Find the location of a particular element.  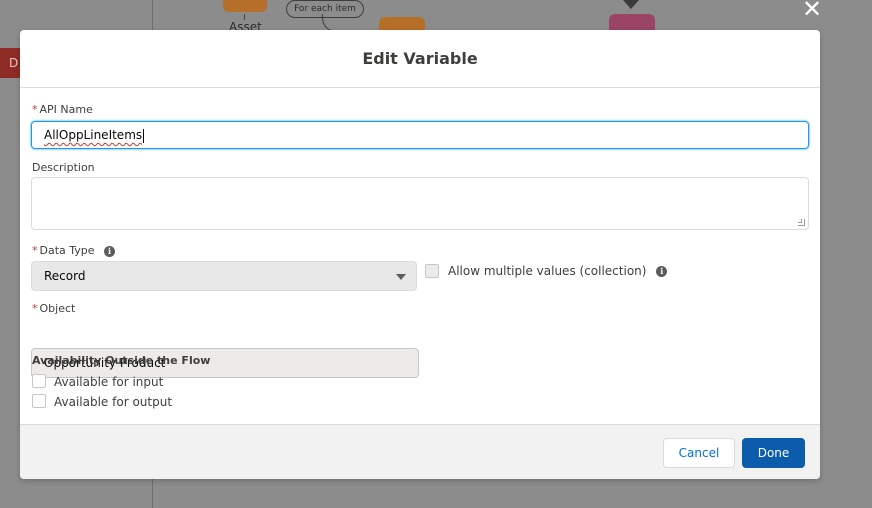

close-icon: ✕ is located at coordinates (812, 10).